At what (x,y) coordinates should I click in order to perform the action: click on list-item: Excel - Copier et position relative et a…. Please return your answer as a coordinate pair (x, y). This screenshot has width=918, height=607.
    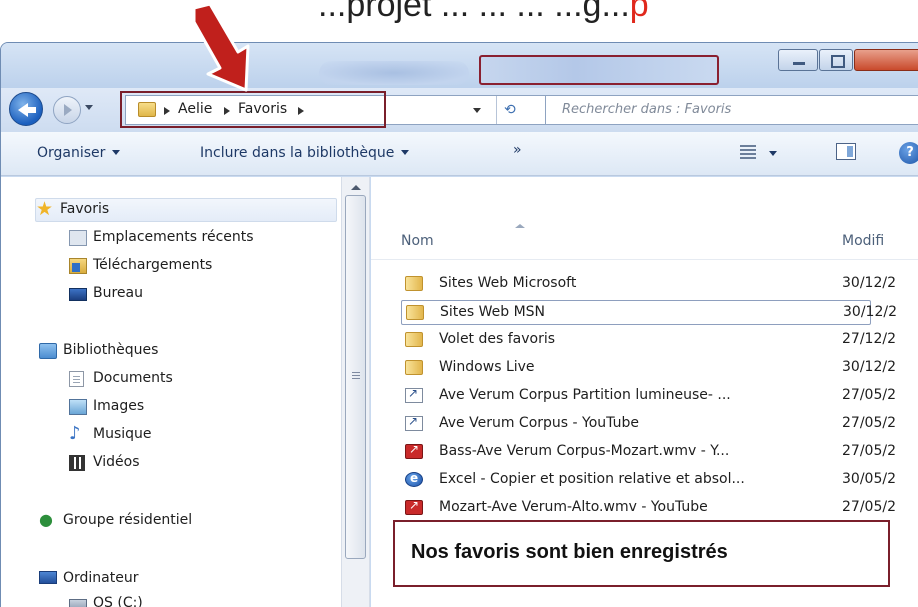
    Looking at the image, I should click on (651, 480).